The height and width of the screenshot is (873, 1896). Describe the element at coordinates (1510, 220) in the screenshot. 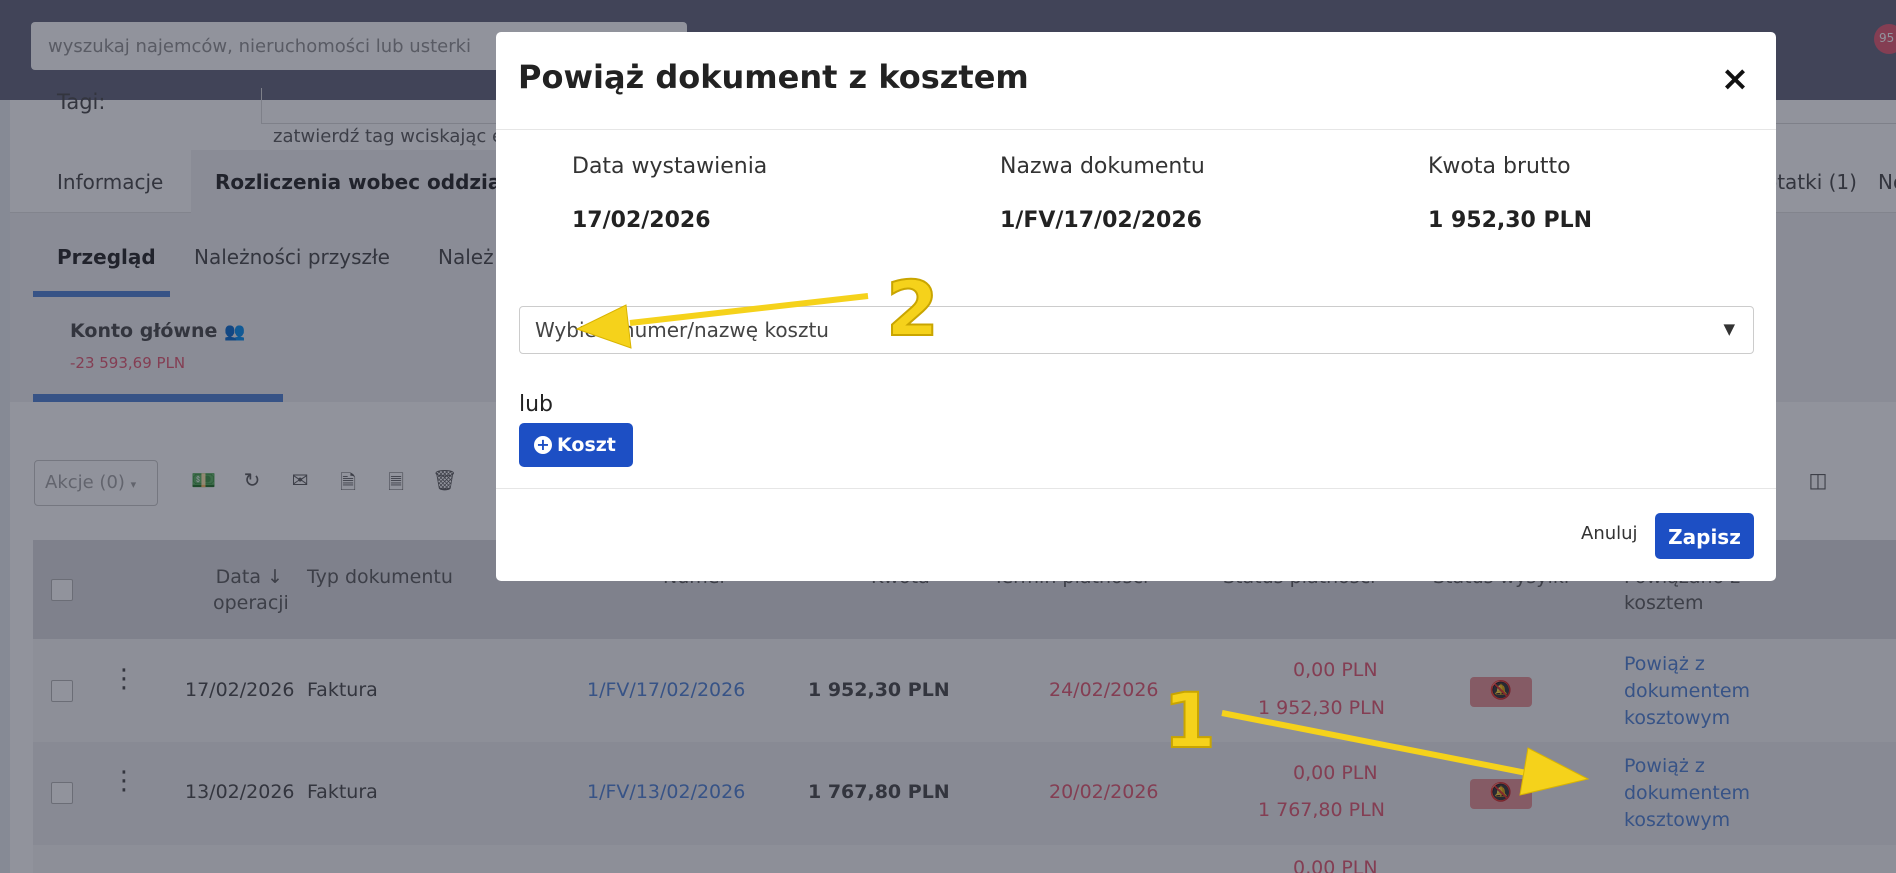

I see `gross-amount-value: 1 952,30 PLN` at that location.